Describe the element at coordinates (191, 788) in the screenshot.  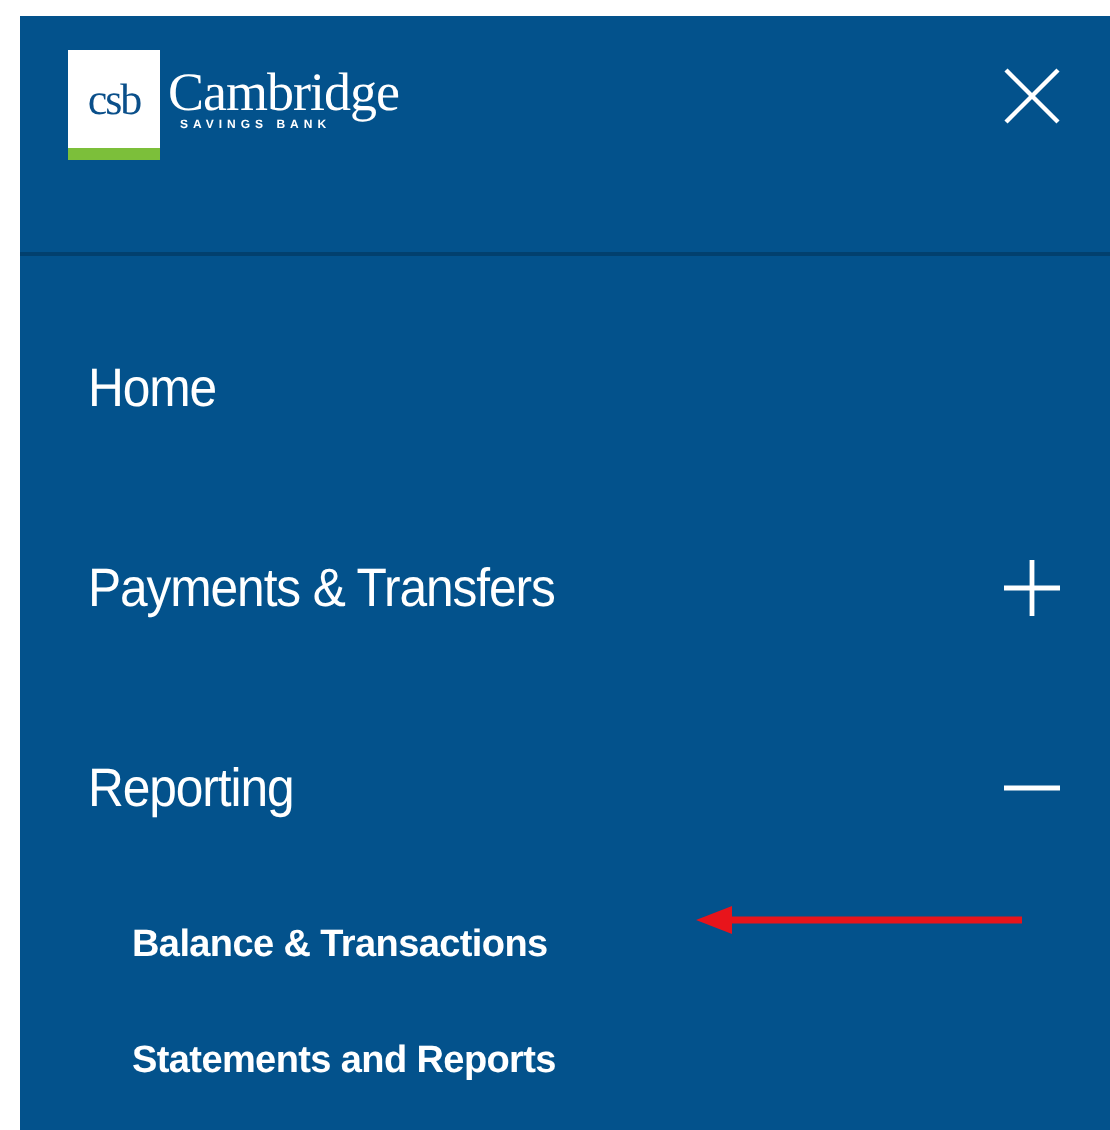
I see `menu-item: Reporting` at that location.